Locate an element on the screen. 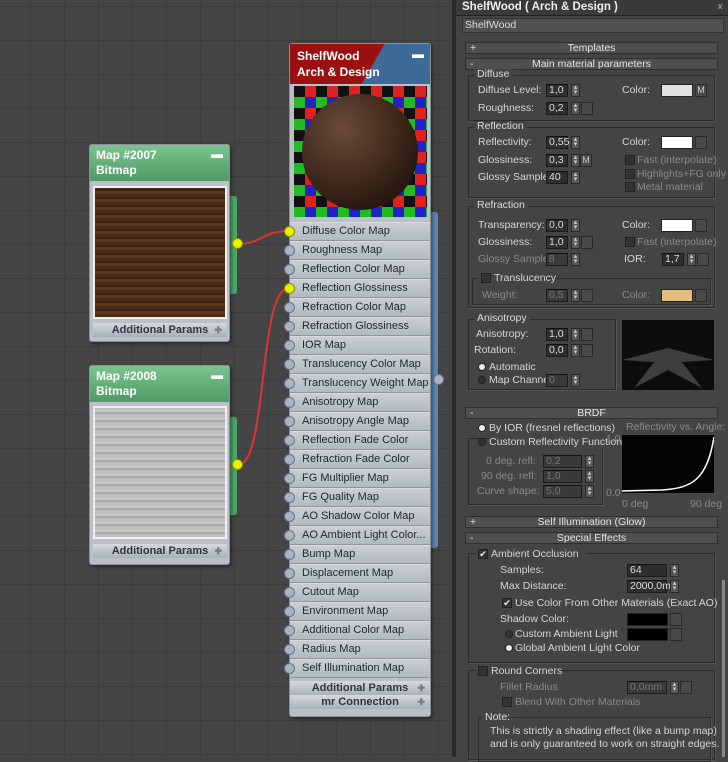  scrollbar-thumb is located at coordinates (723, 668).